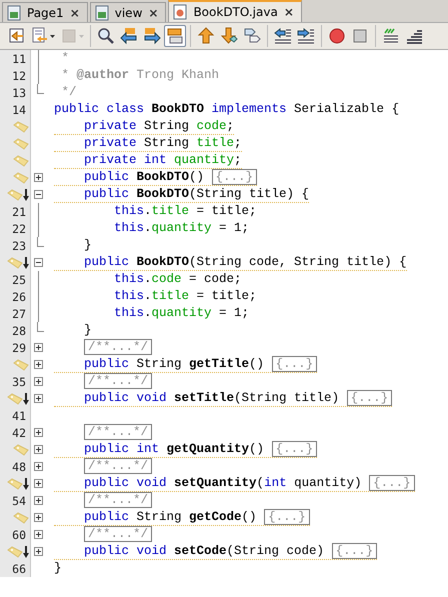 Image resolution: width=448 pixels, height=597 pixels. Describe the element at coordinates (177, 279) in the screenshot. I see `code-line: this.code = code;` at that location.